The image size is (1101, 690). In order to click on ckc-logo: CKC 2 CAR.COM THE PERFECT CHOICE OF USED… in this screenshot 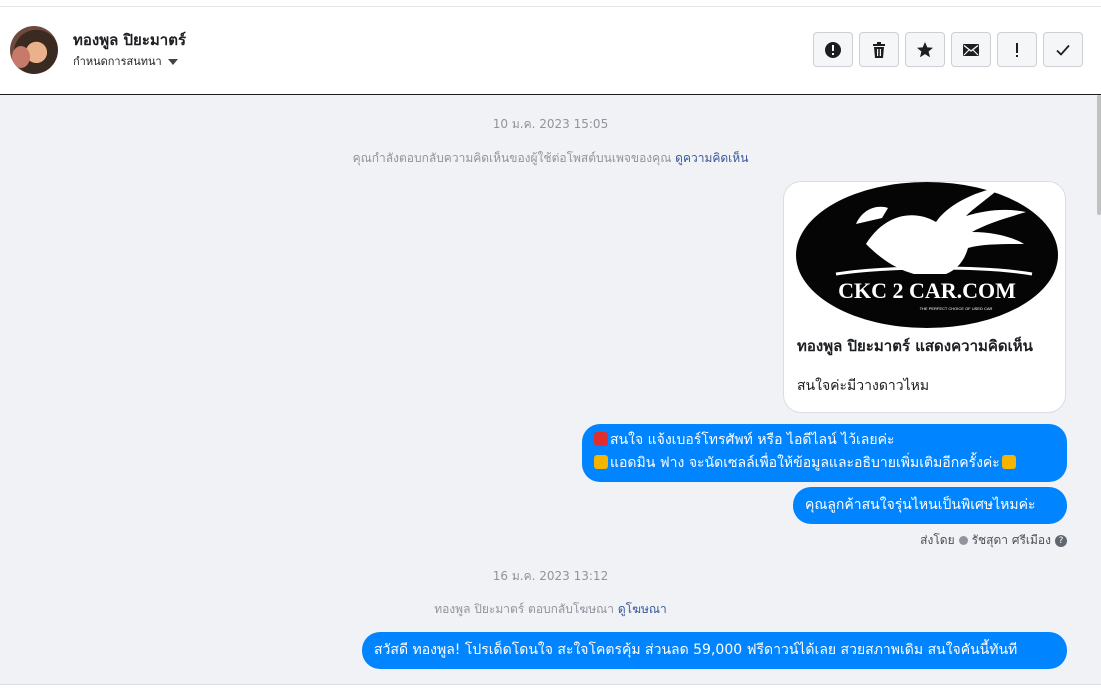, I will do `click(927, 255)`.